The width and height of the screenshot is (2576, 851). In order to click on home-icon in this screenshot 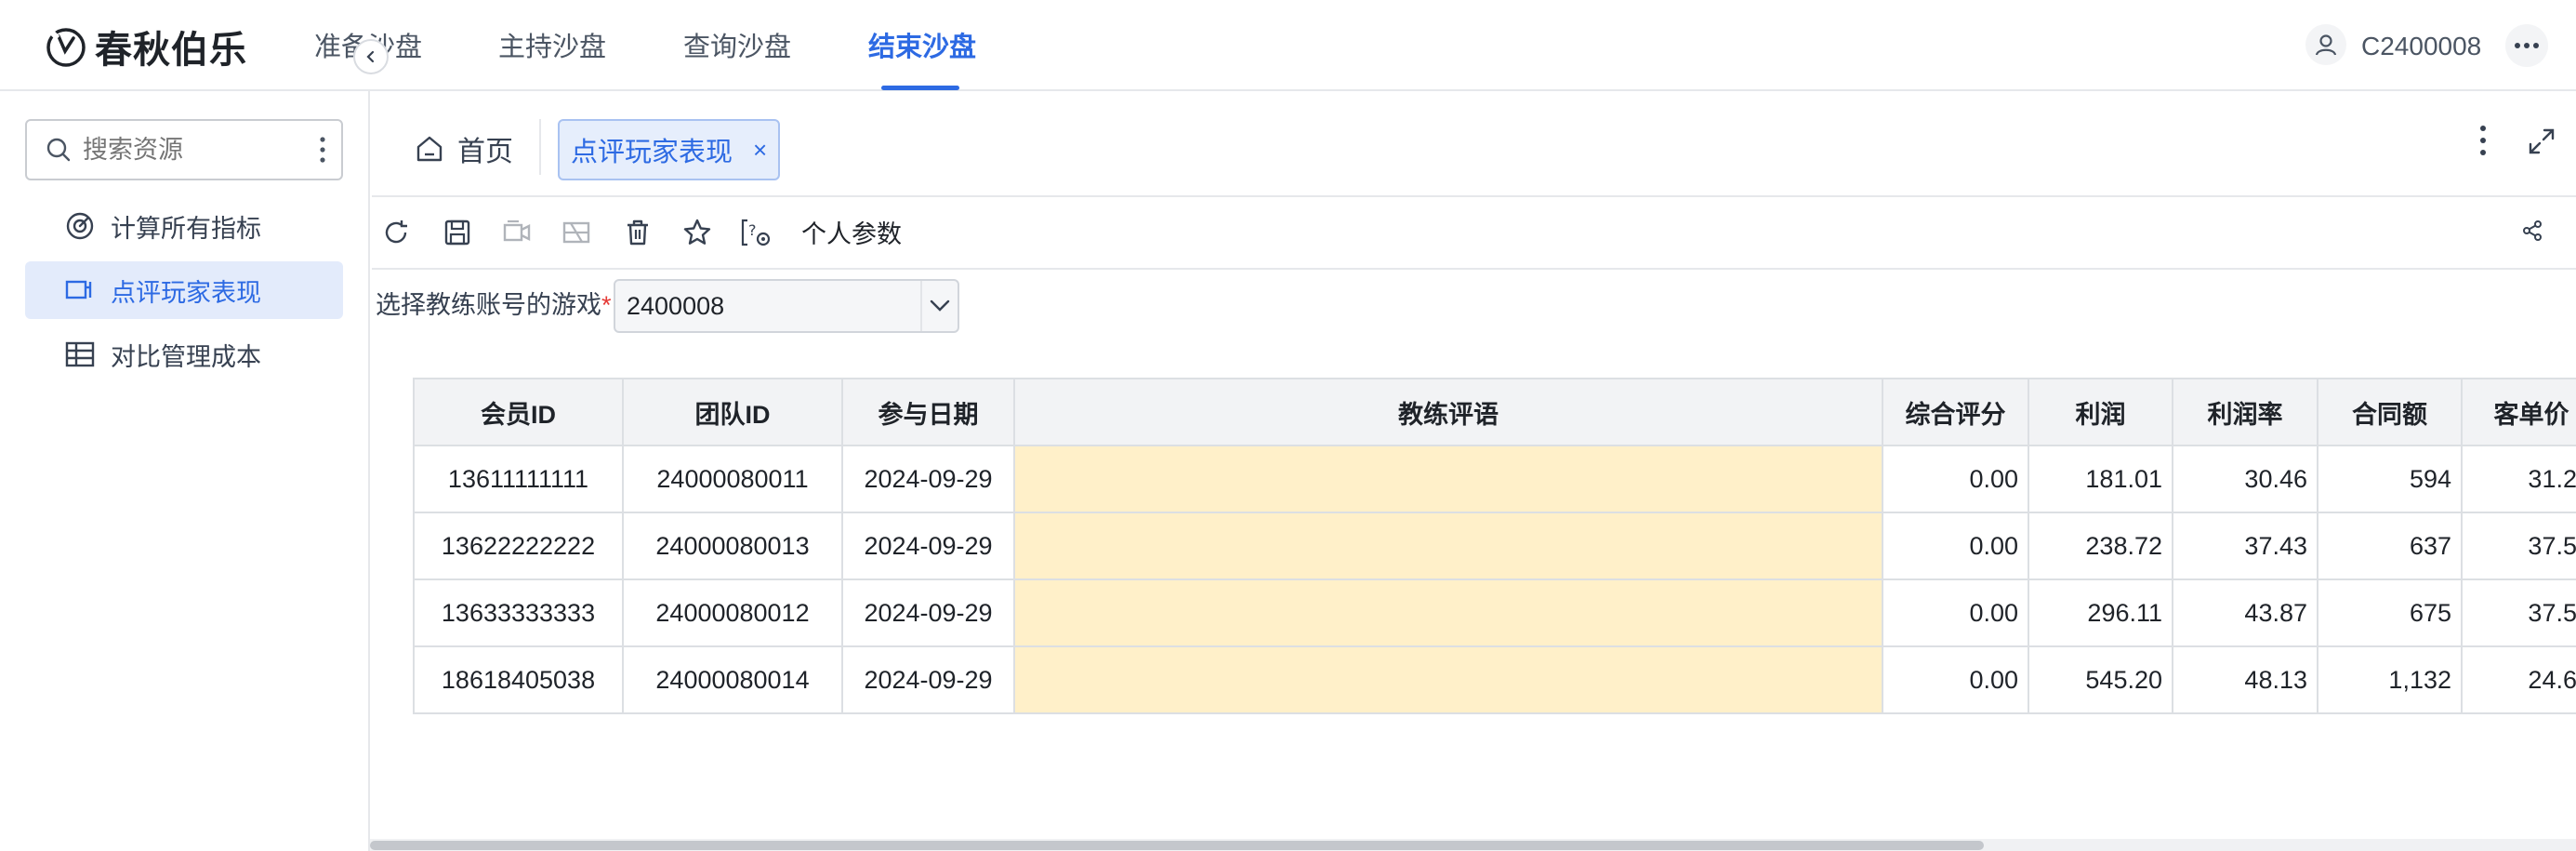, I will do `click(429, 149)`.